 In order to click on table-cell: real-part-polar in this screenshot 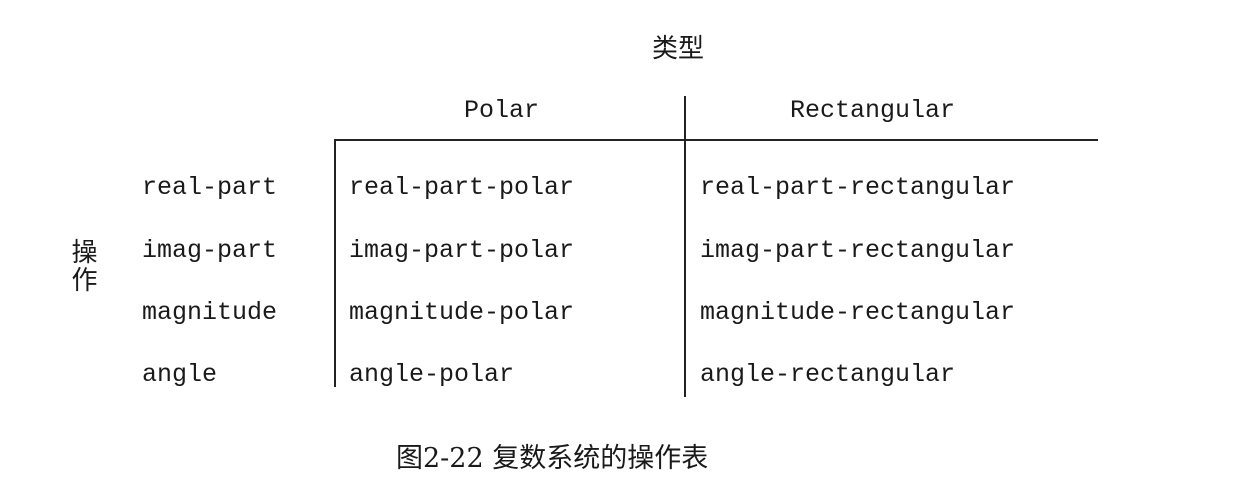, I will do `click(462, 187)`.